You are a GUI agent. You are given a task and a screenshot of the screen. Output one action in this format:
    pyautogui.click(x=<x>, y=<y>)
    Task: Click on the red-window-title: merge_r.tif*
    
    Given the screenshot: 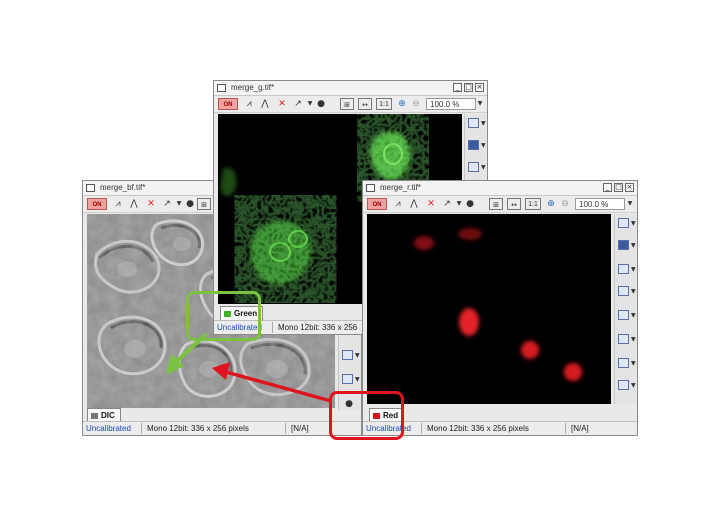 What is the action you would take?
    pyautogui.click(x=400, y=187)
    